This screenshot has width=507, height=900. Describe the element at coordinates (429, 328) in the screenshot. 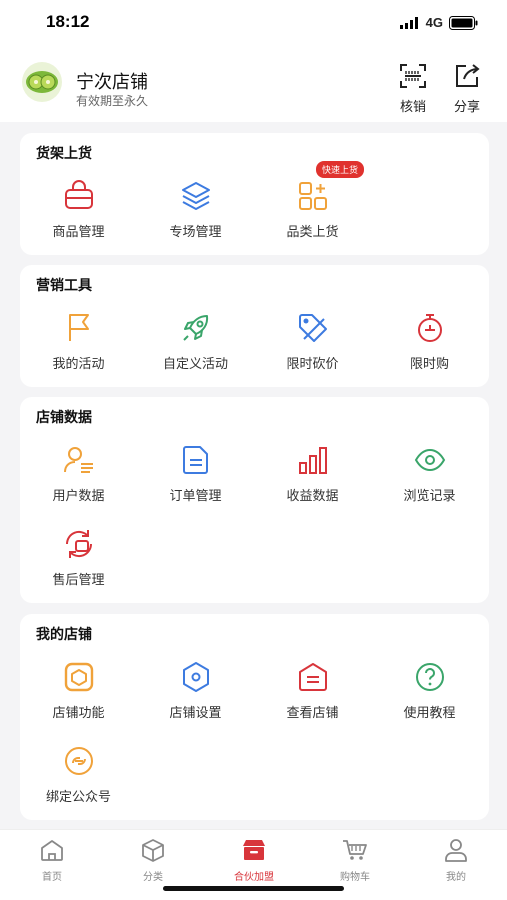

I see `stopwatch-icon` at that location.